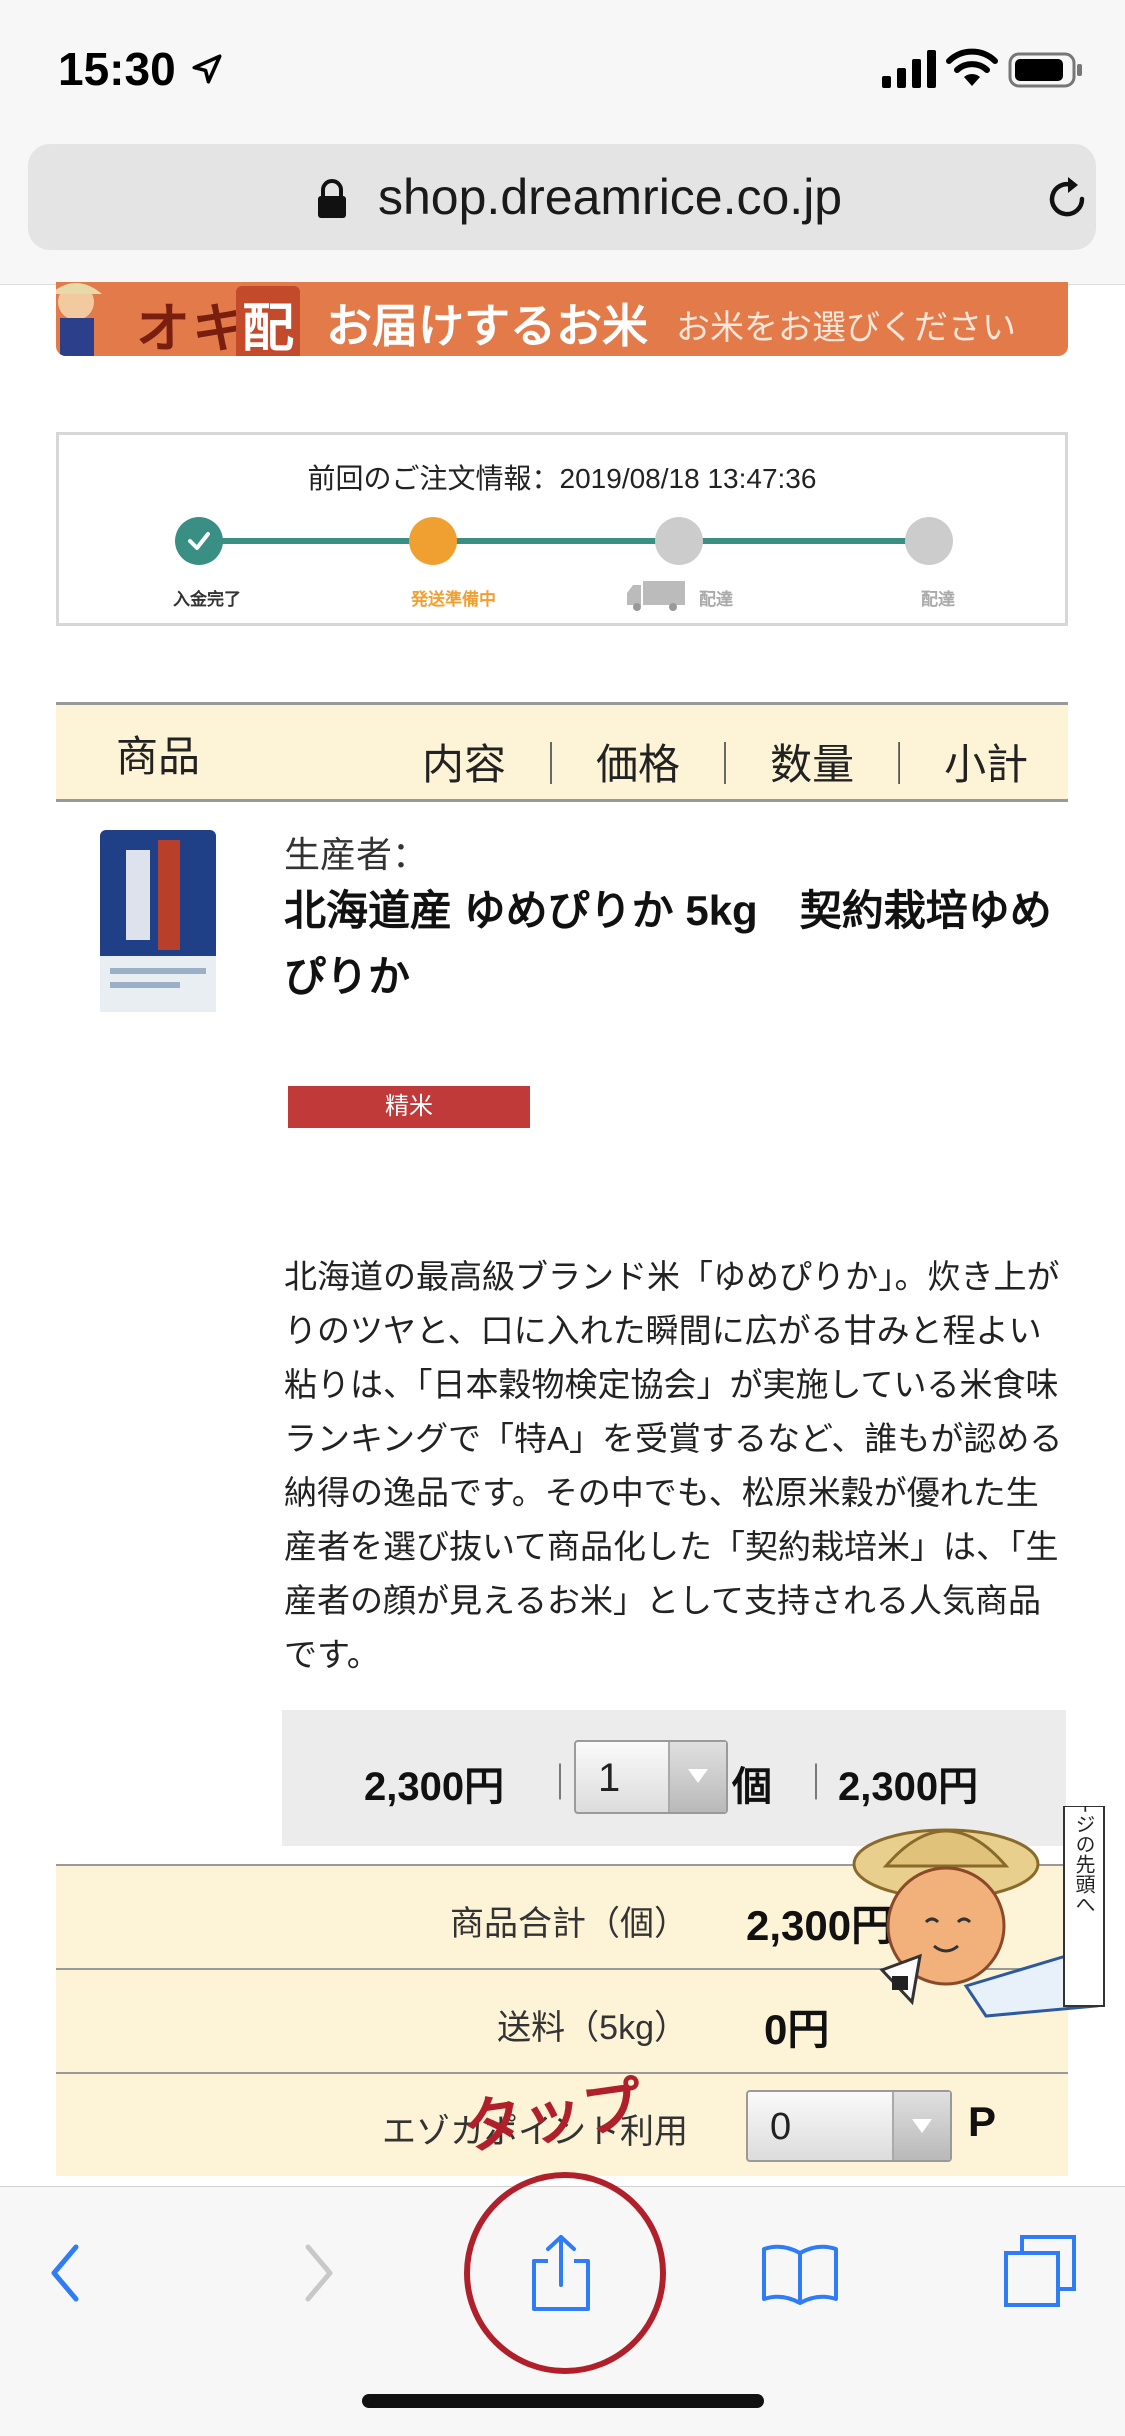 The width and height of the screenshot is (1125, 2436). What do you see at coordinates (569, 1924) in the screenshot?
I see `total-label: 商品合計（個）` at bounding box center [569, 1924].